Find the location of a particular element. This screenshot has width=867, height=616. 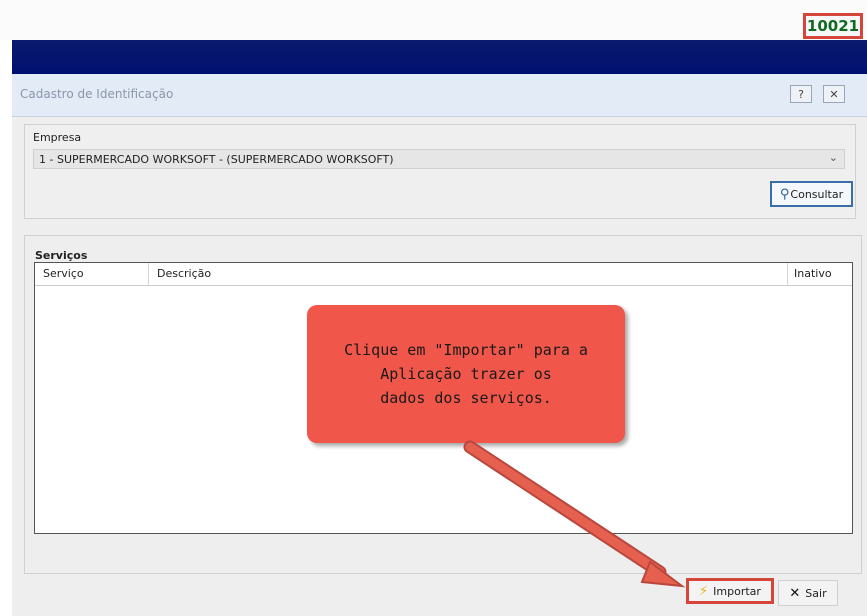

import-label: Importar is located at coordinates (737, 591).